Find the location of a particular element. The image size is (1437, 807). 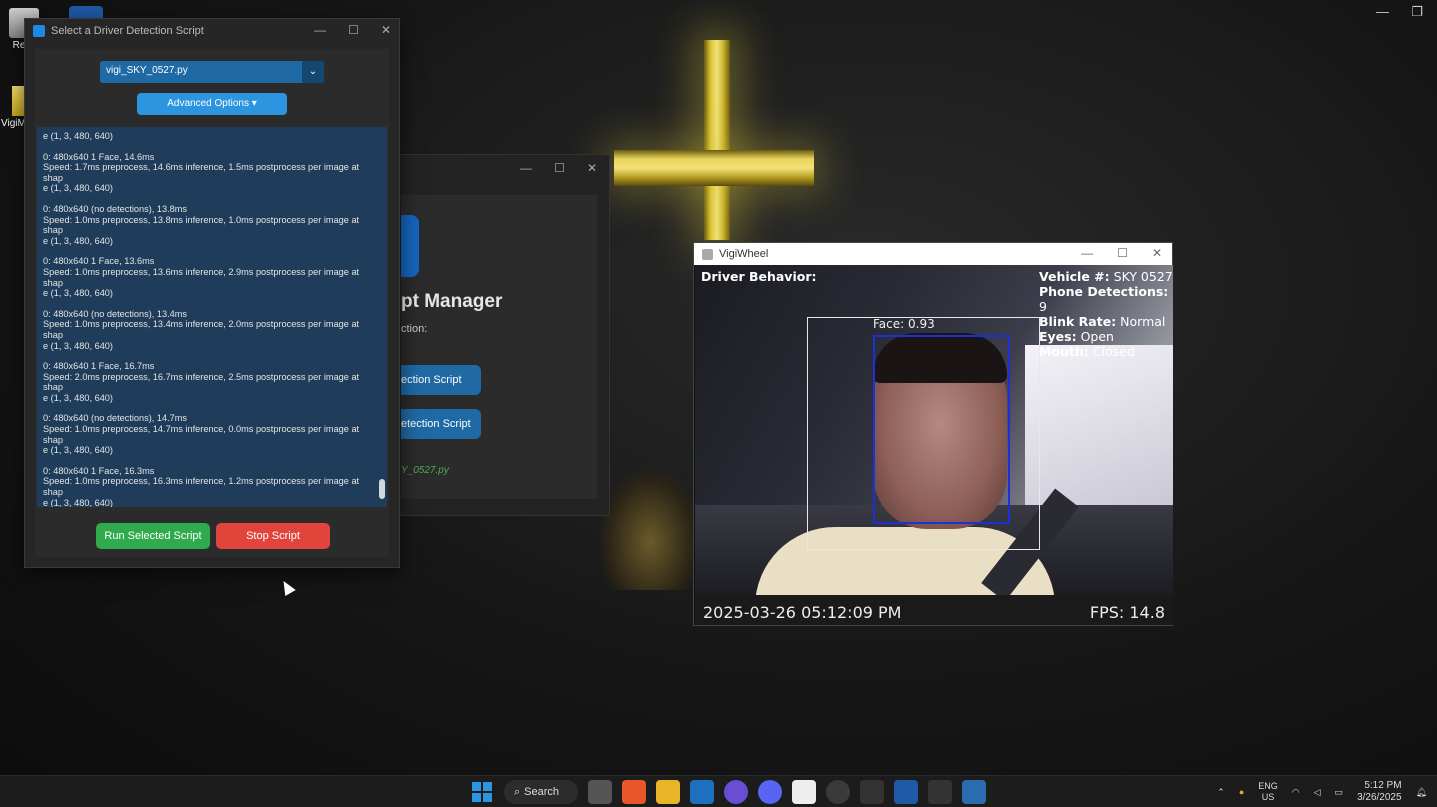

clock-time: 5:12 PM is located at coordinates (1383, 785).